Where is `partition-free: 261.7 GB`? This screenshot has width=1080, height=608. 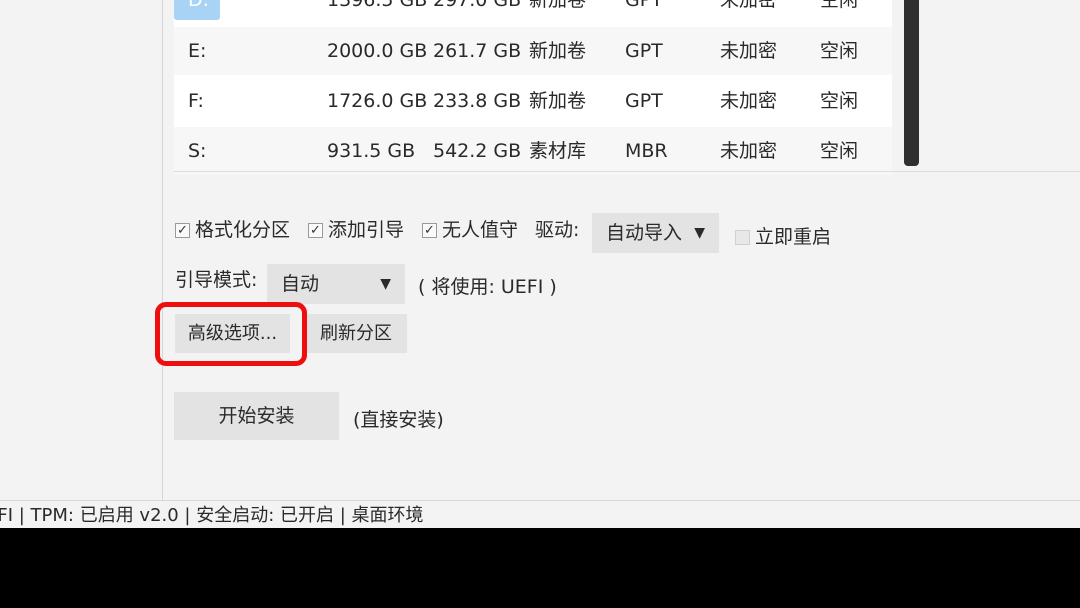 partition-free: 261.7 GB is located at coordinates (477, 51).